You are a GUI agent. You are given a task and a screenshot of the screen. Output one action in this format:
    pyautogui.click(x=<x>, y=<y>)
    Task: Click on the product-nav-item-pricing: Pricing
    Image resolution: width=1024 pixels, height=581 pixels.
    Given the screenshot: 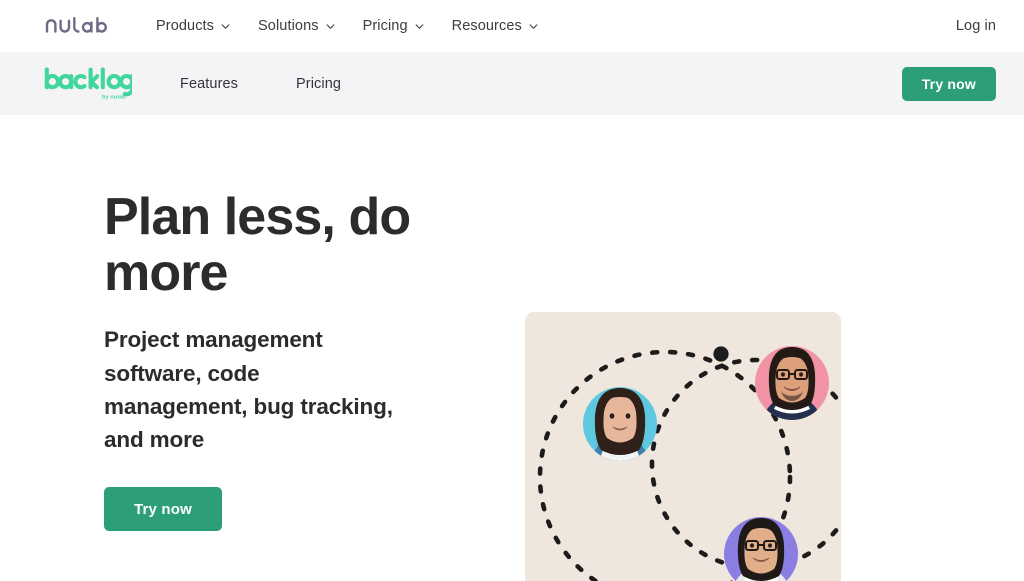 What is the action you would take?
    pyautogui.click(x=318, y=84)
    